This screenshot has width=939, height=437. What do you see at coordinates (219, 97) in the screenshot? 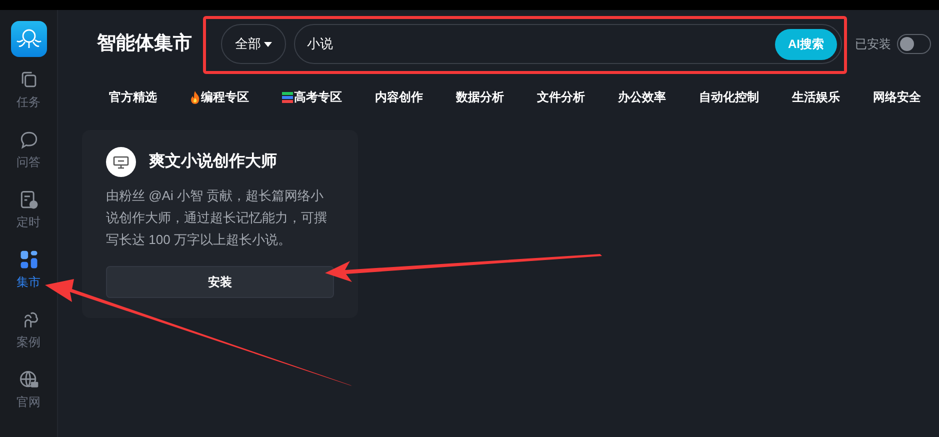
I see `category-tab: 编程专区` at bounding box center [219, 97].